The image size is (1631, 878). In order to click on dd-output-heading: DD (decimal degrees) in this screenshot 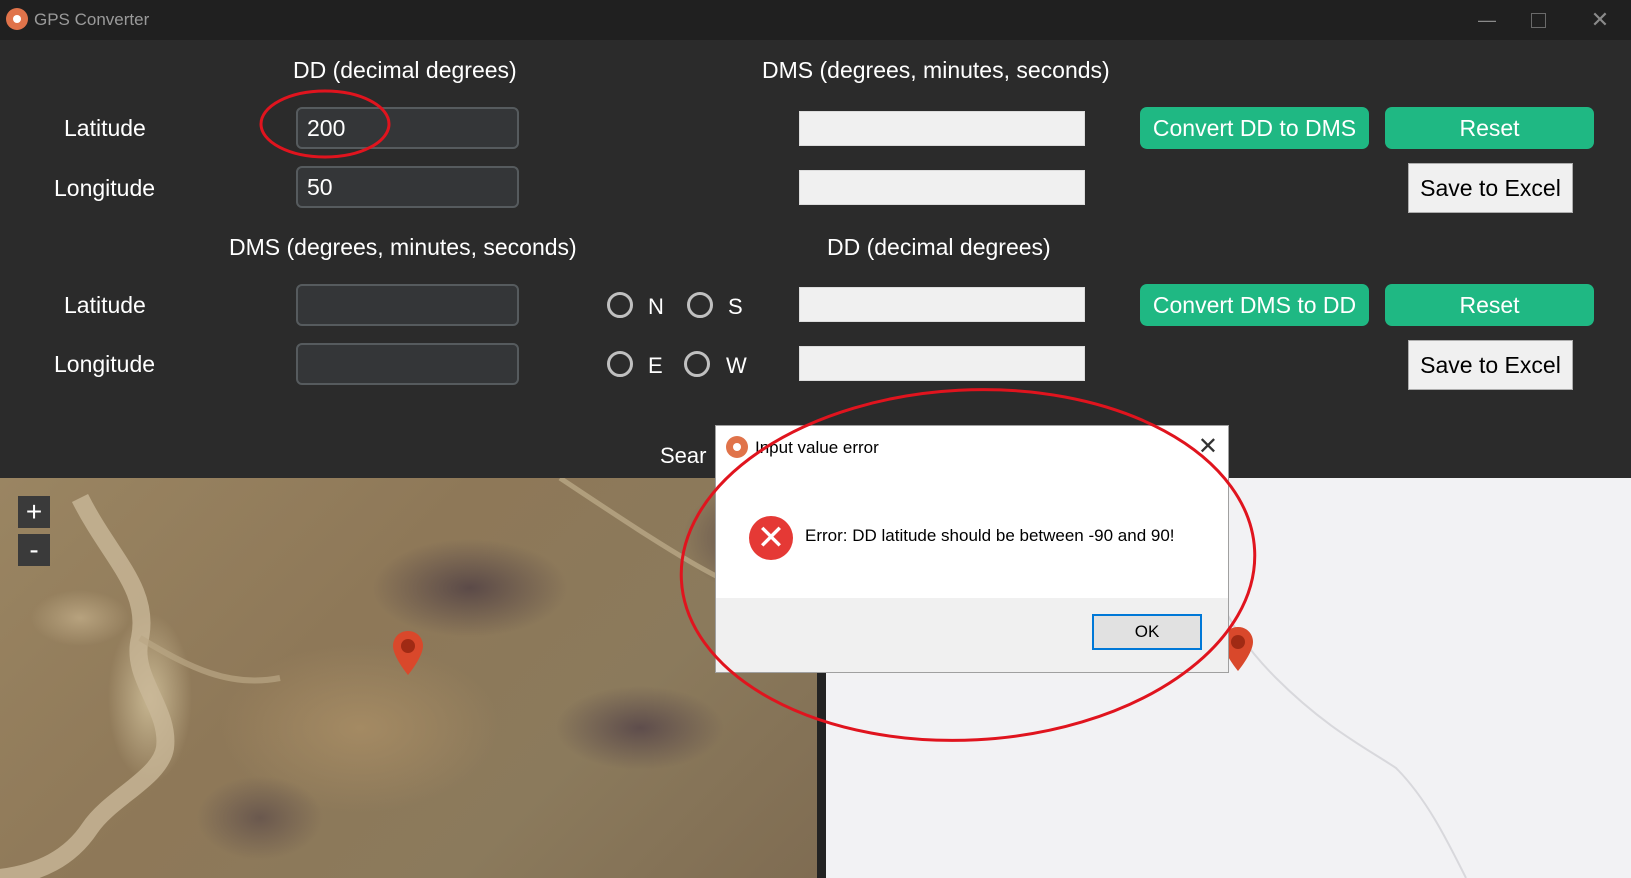, I will do `click(939, 247)`.